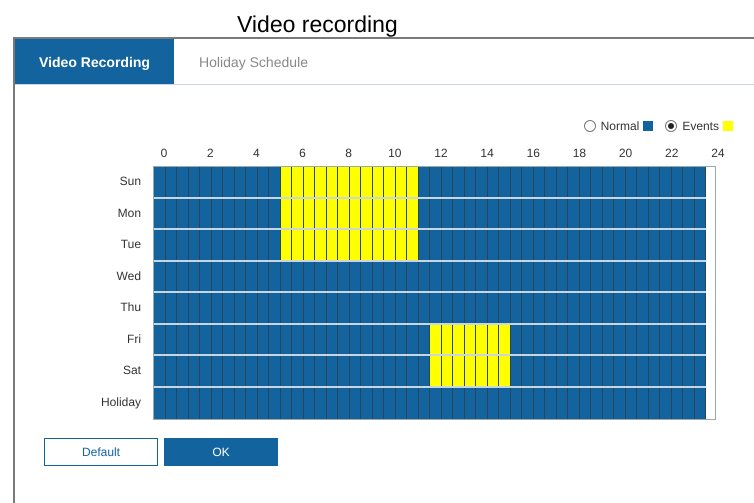 This screenshot has width=754, height=503. What do you see at coordinates (672, 154) in the screenshot?
I see `hour-label: 22` at bounding box center [672, 154].